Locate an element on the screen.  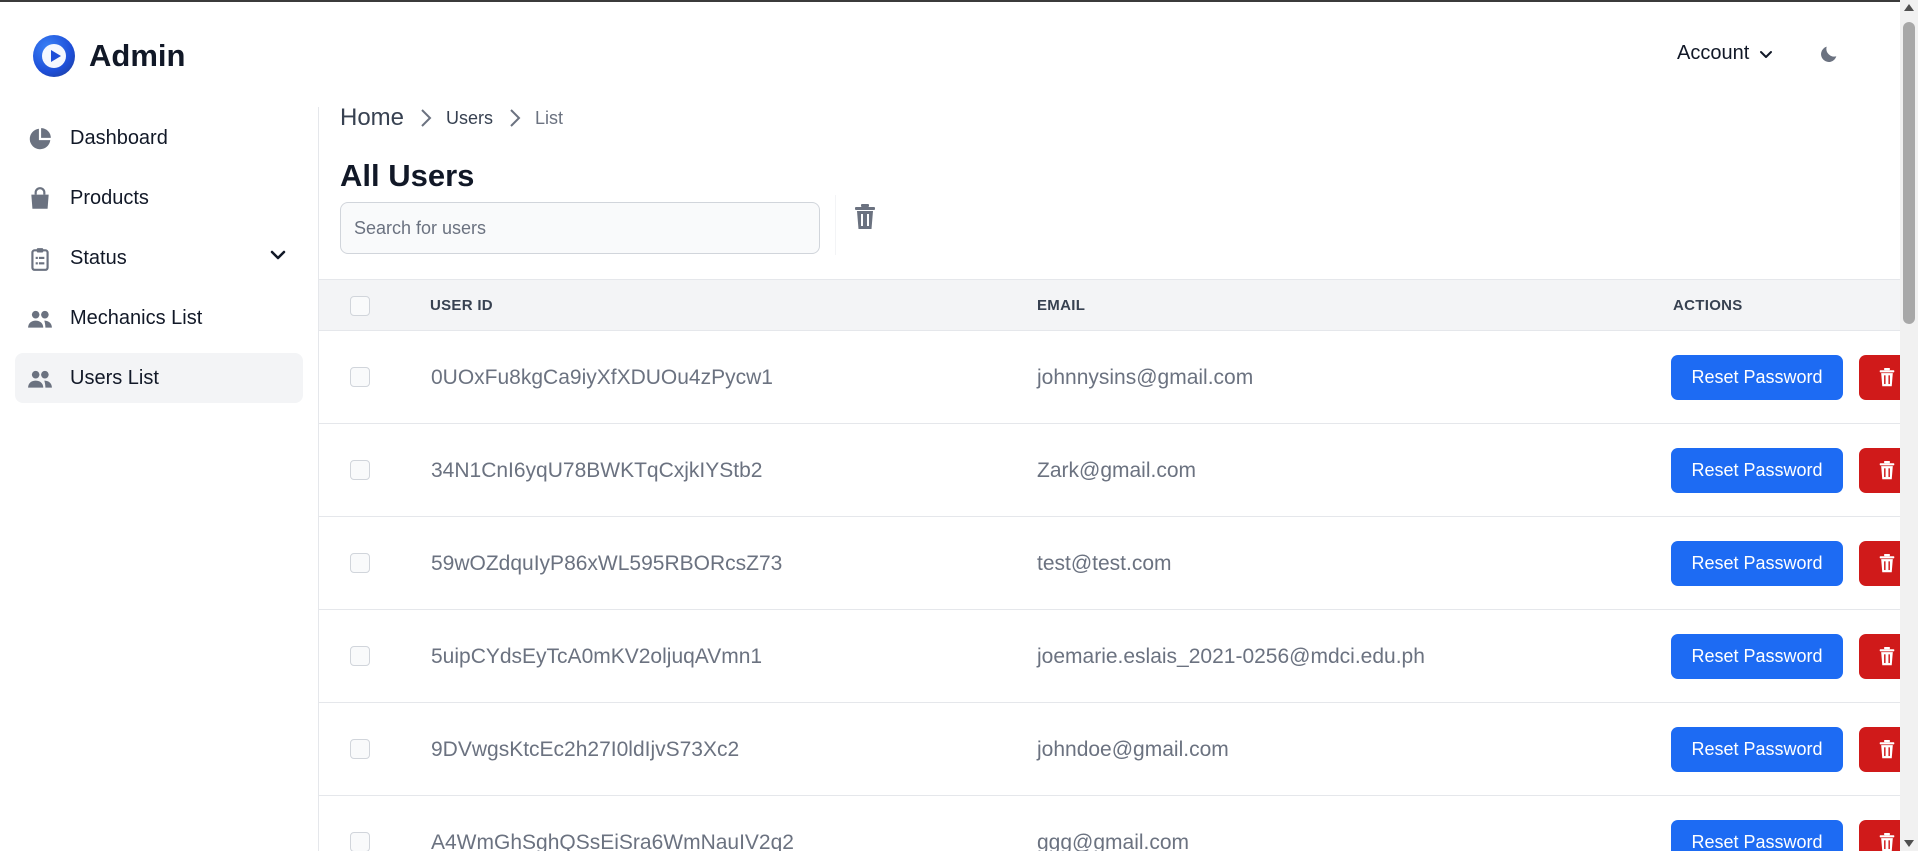
select-all-checkbox is located at coordinates (360, 306).